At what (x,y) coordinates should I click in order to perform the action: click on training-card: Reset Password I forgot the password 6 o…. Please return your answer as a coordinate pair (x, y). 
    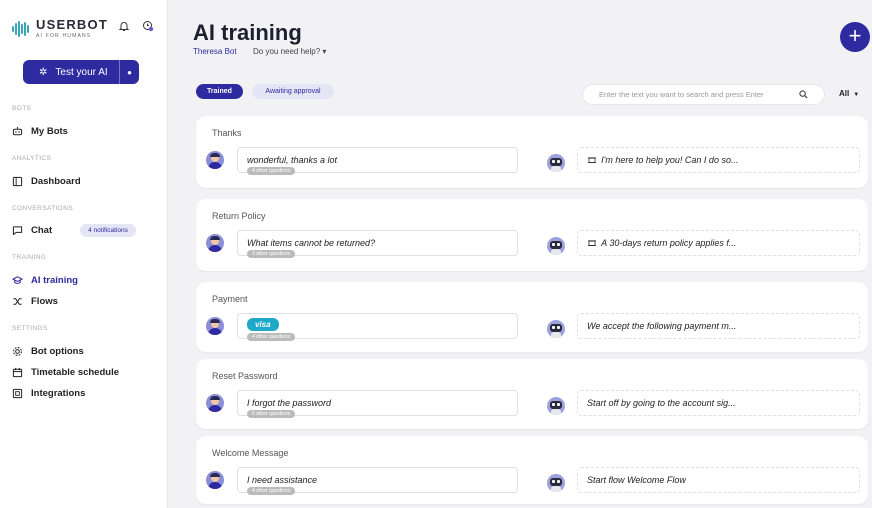
    Looking at the image, I should click on (532, 394).